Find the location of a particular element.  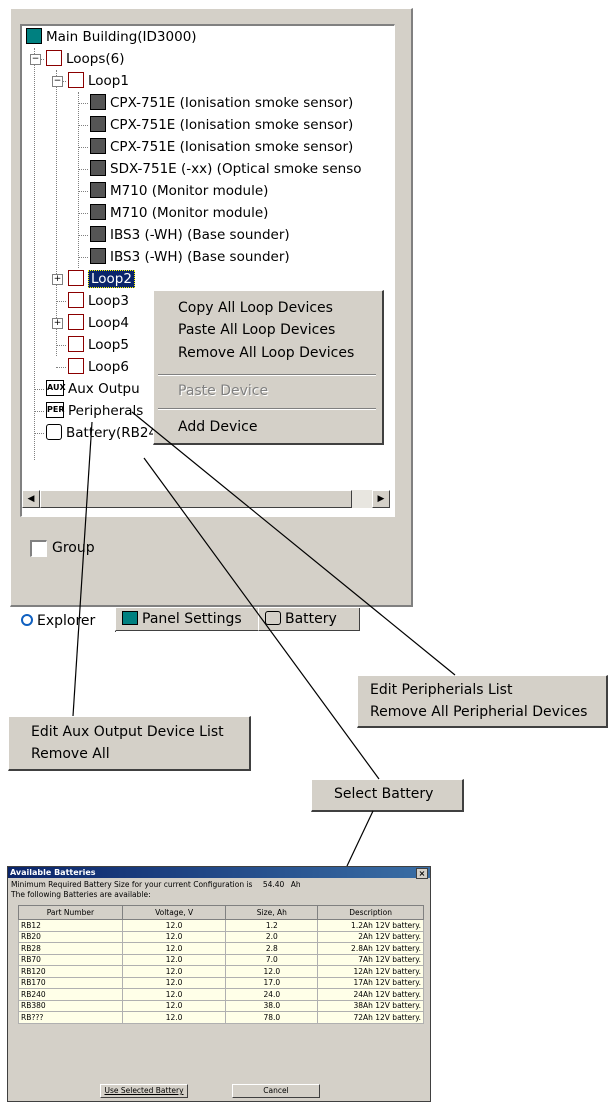

callout-line-aux is located at coordinates (82, 569).